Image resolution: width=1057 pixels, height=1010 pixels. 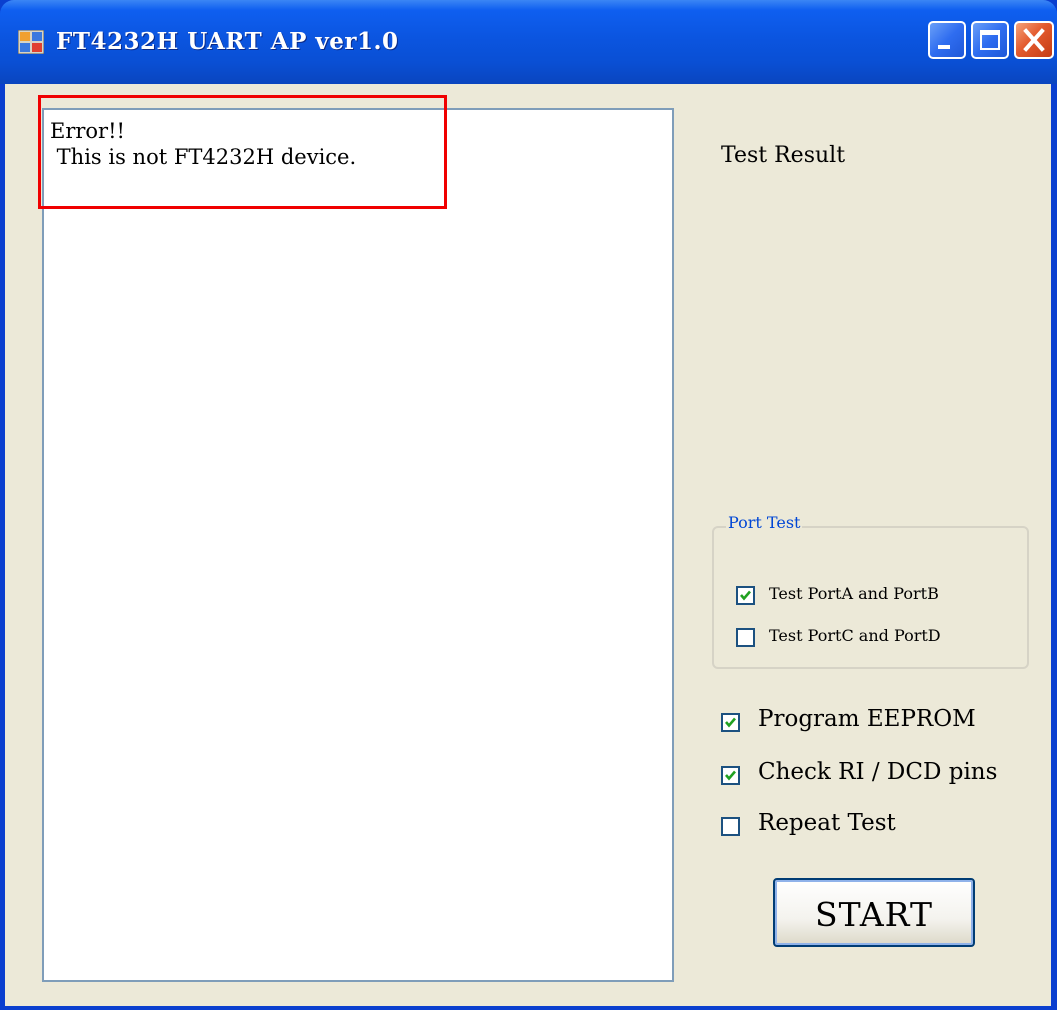 I want to click on maximize-icon, so click(x=990, y=40).